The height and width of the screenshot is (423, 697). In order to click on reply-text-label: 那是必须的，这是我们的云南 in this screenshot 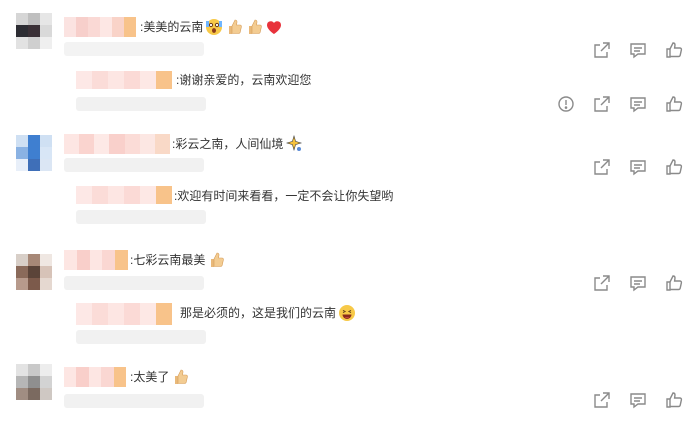, I will do `click(258, 313)`.